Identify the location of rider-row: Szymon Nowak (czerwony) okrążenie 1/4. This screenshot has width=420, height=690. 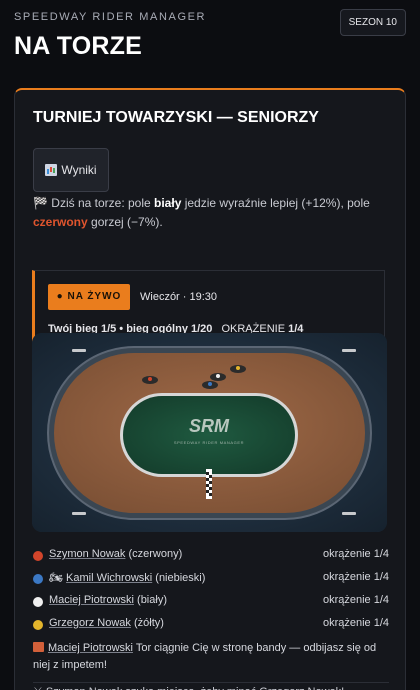
(211, 557).